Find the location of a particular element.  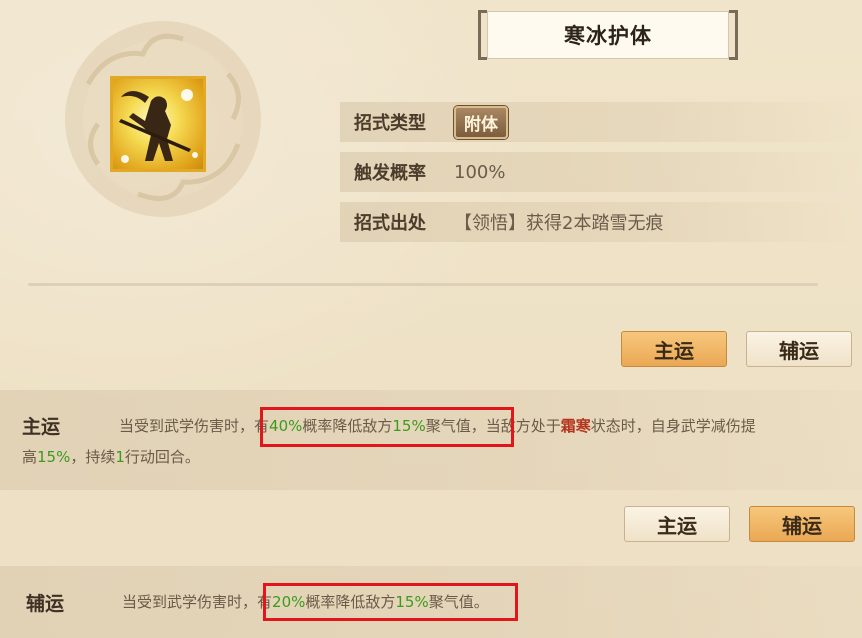

section-divider is located at coordinates (423, 284).